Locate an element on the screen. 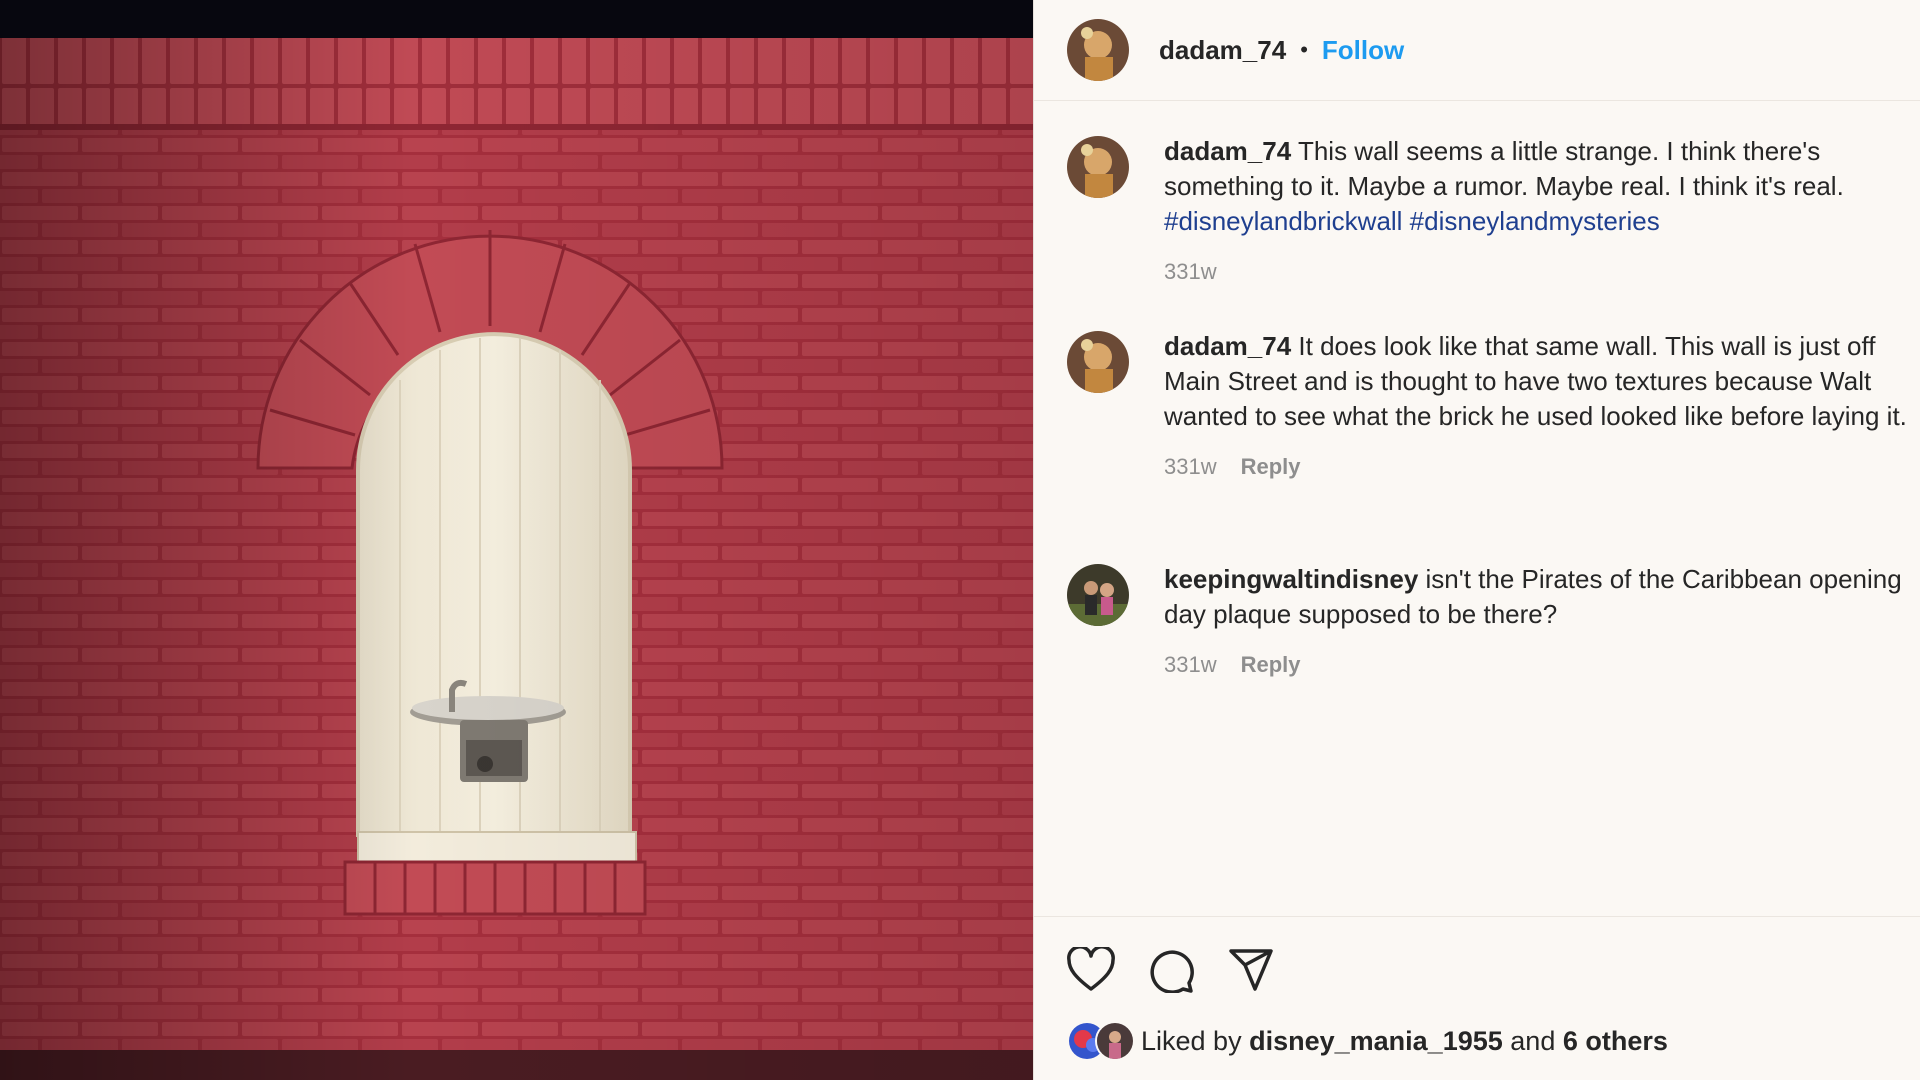  liker-avatar is located at coordinates (1115, 1041).